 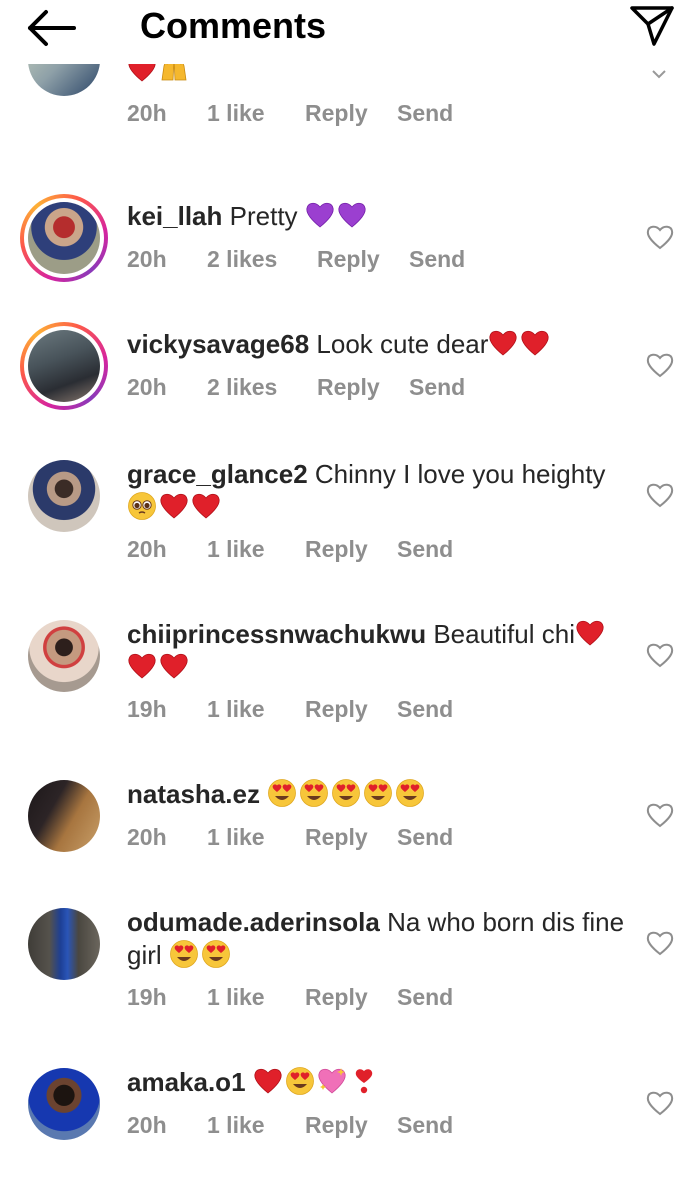 I want to click on comment-text: kei_llah Pretty, so click(x=377, y=216).